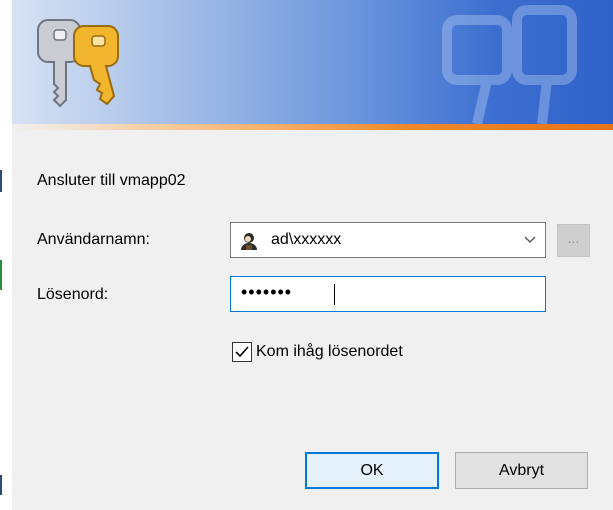  Describe the element at coordinates (509, 64) in the screenshot. I see `keys-watermark-icon` at that location.